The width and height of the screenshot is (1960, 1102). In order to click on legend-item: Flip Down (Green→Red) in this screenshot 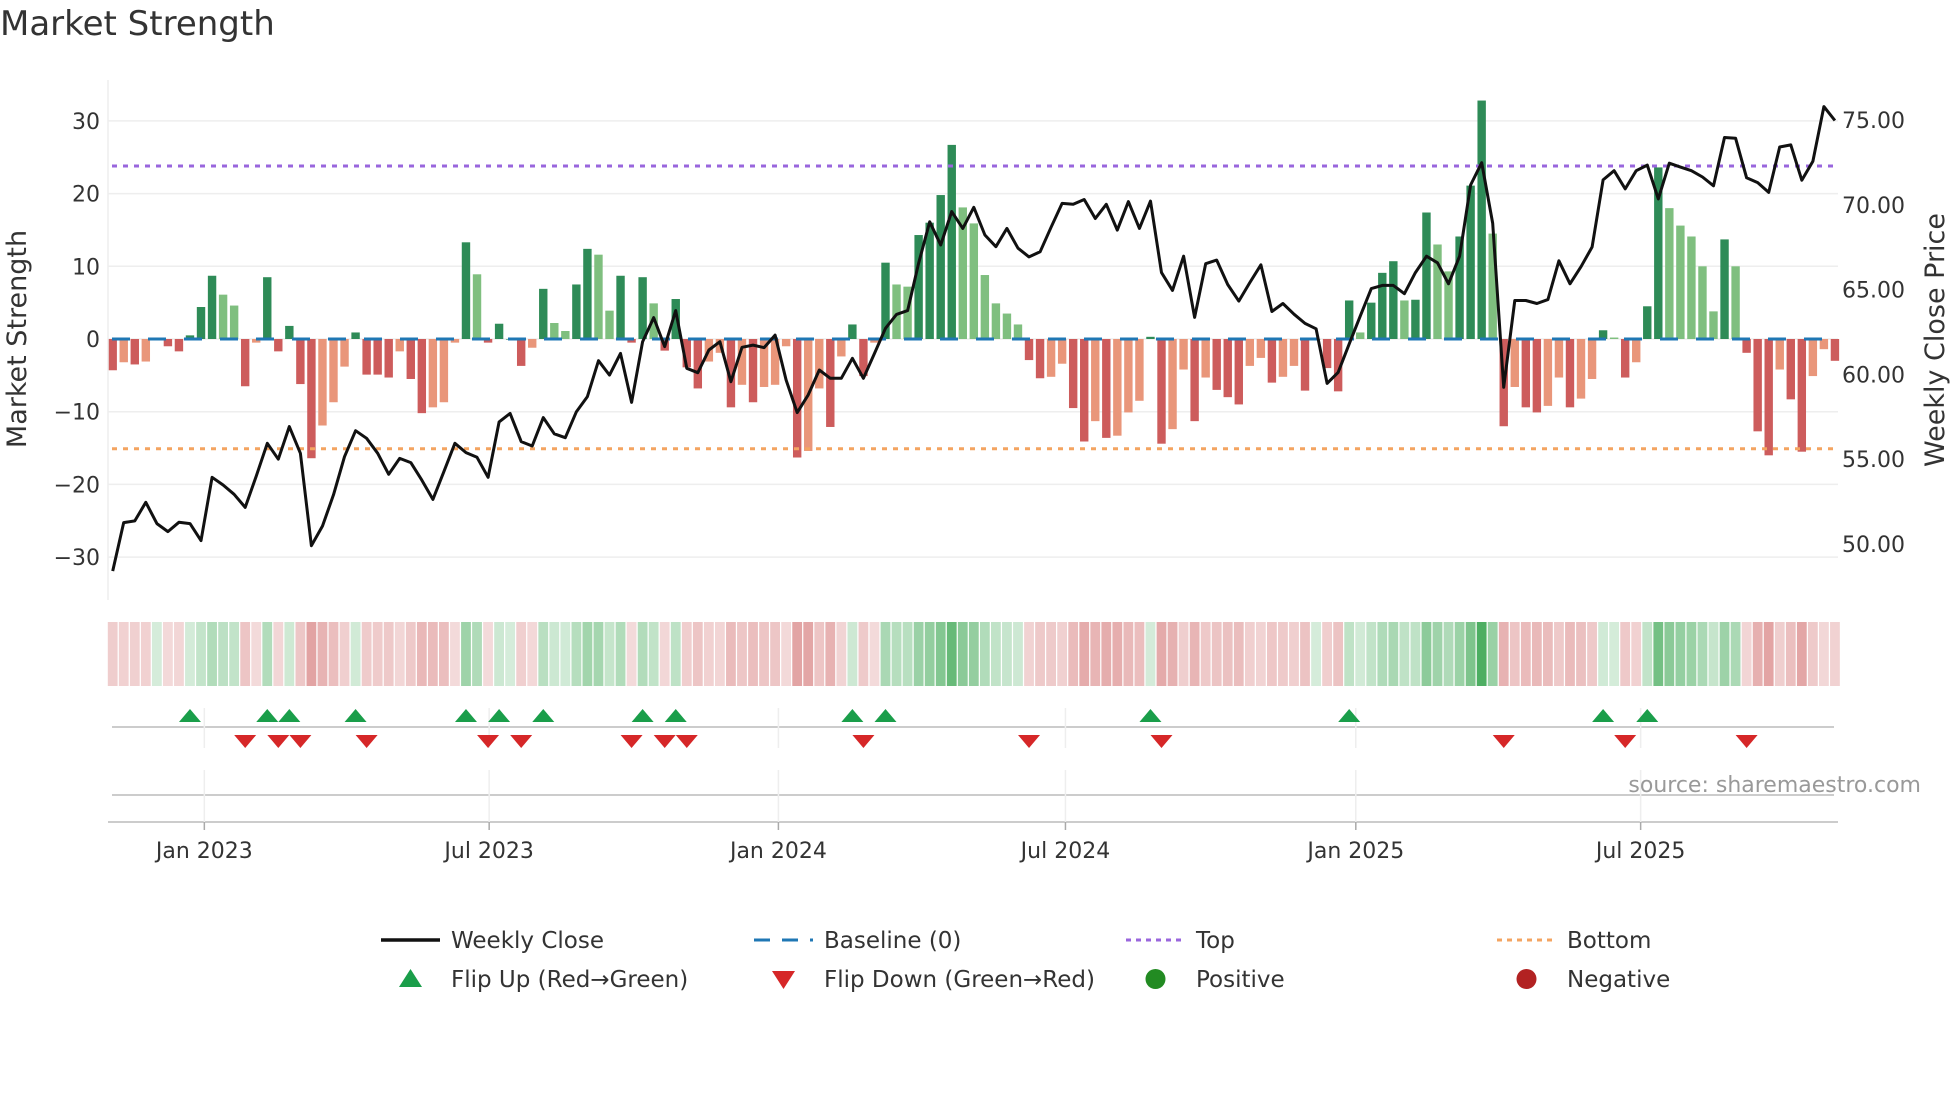, I will do `click(933, 980)`.